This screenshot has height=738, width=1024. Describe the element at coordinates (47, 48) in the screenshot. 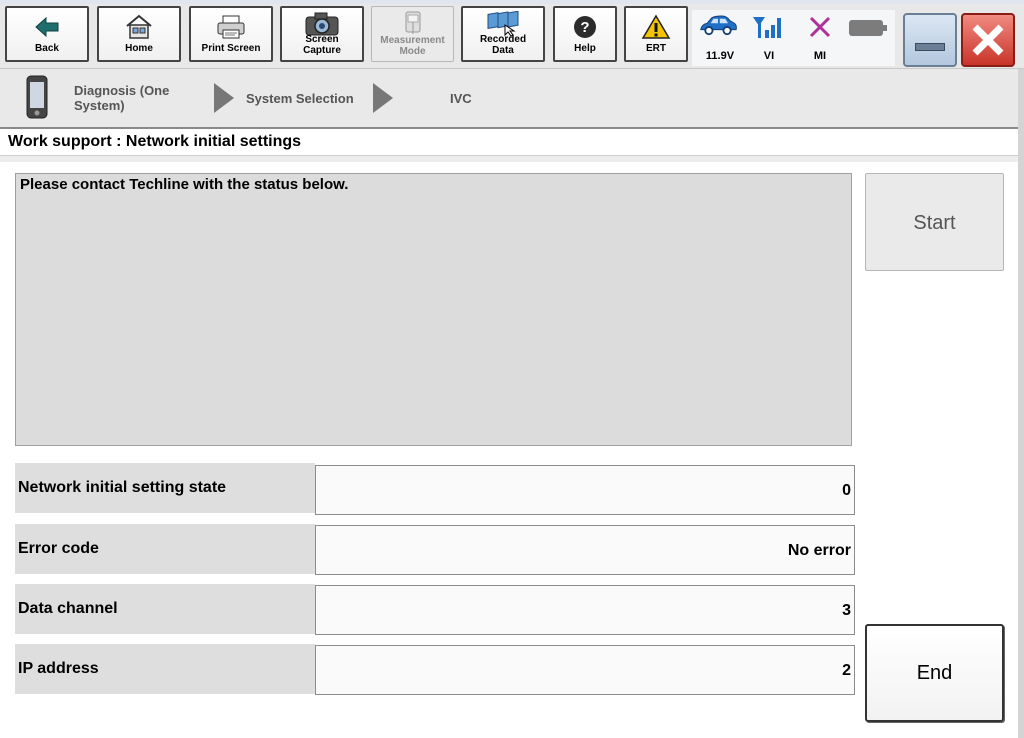

I see `back-label: Back` at that location.